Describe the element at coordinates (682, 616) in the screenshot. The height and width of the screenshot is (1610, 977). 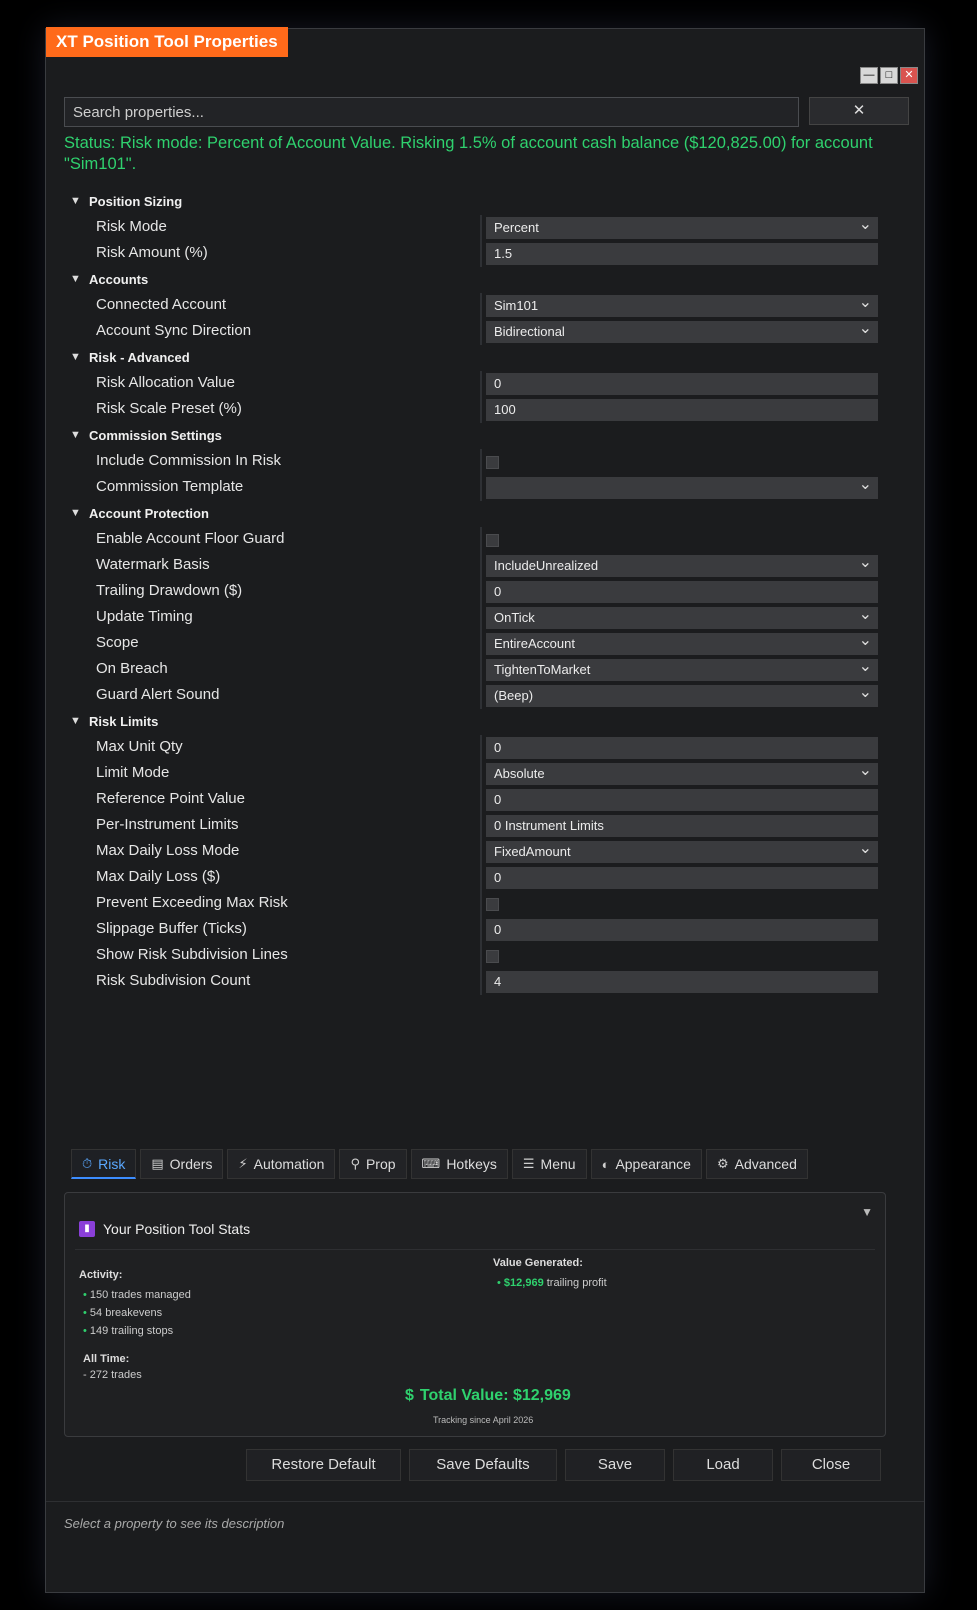
I see `property-dropdown: OnTick` at that location.